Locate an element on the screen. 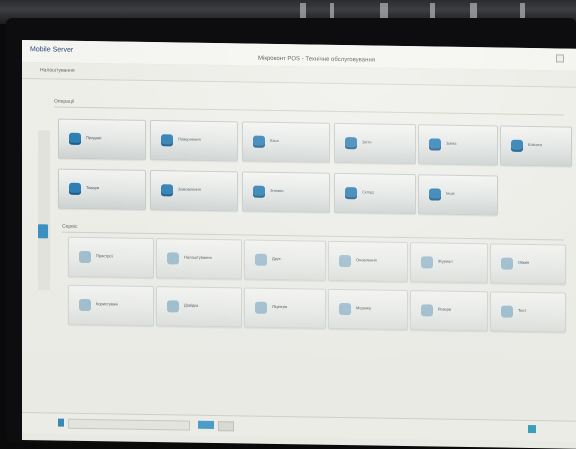  tile-sync: Обмін is located at coordinates (528, 264).